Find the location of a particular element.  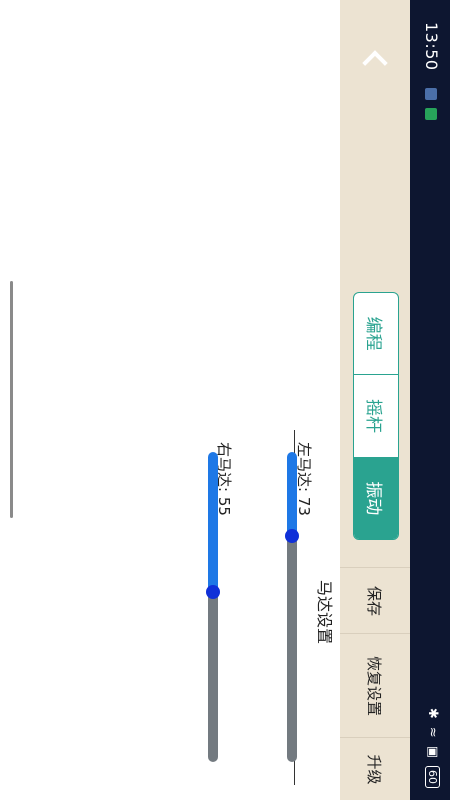

left-motor-label: 左马达: 73 is located at coordinates (304, 479).